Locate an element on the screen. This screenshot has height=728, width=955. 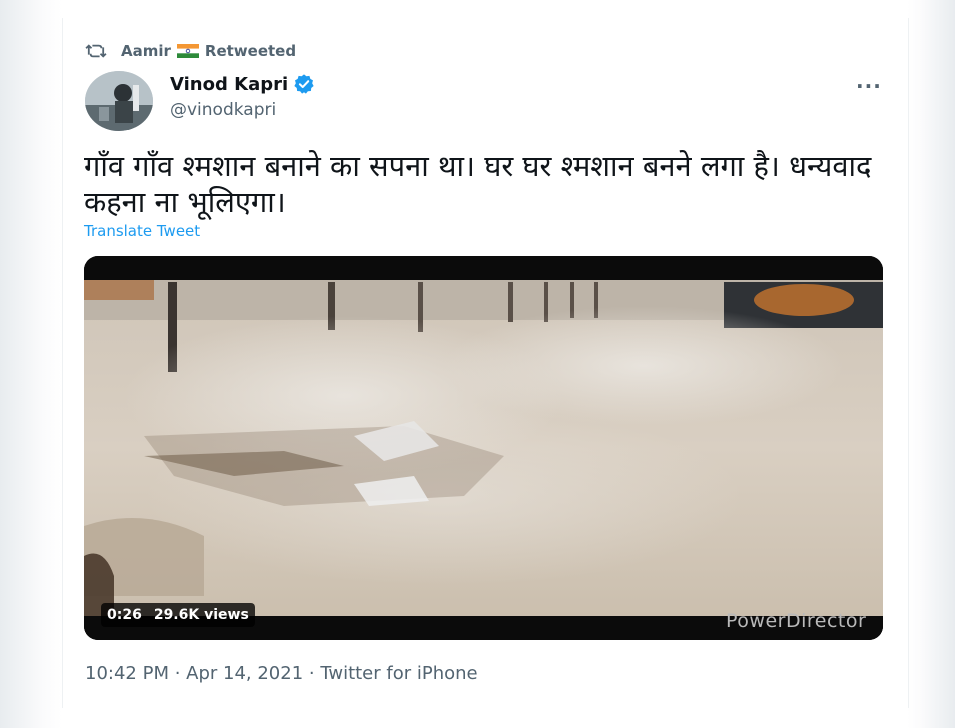
translate-tweet-link: Translate Tweet is located at coordinates (142, 231).